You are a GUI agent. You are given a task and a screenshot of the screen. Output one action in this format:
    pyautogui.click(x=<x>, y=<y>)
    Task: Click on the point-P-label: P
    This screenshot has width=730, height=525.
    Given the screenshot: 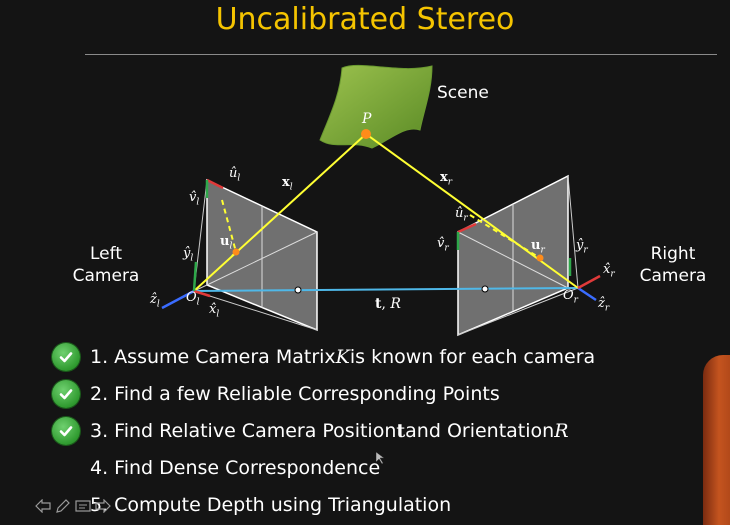 What is the action you would take?
    pyautogui.click(x=367, y=119)
    